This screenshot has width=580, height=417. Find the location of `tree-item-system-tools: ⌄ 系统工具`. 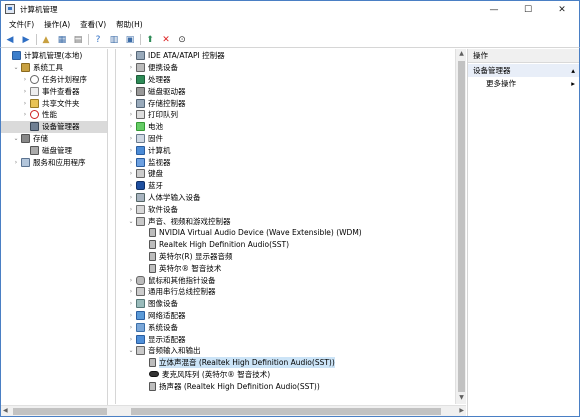

tree-item-system-tools: ⌄ 系统工具 is located at coordinates (54, 68).